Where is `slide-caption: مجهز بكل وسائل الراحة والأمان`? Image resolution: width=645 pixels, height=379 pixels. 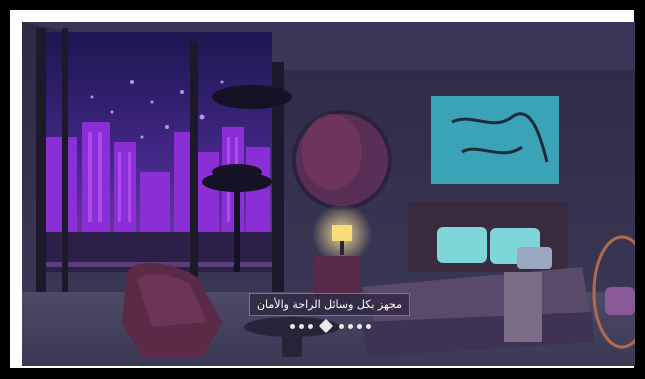
slide-caption: مجهز بكل وسائل الراحة والأمان is located at coordinates (329, 304).